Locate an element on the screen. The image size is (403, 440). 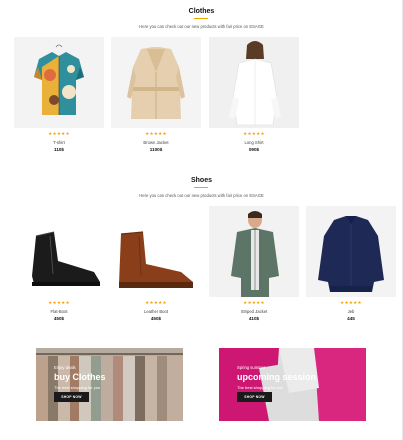
product-price: 110$ is located at coordinates (59, 149).